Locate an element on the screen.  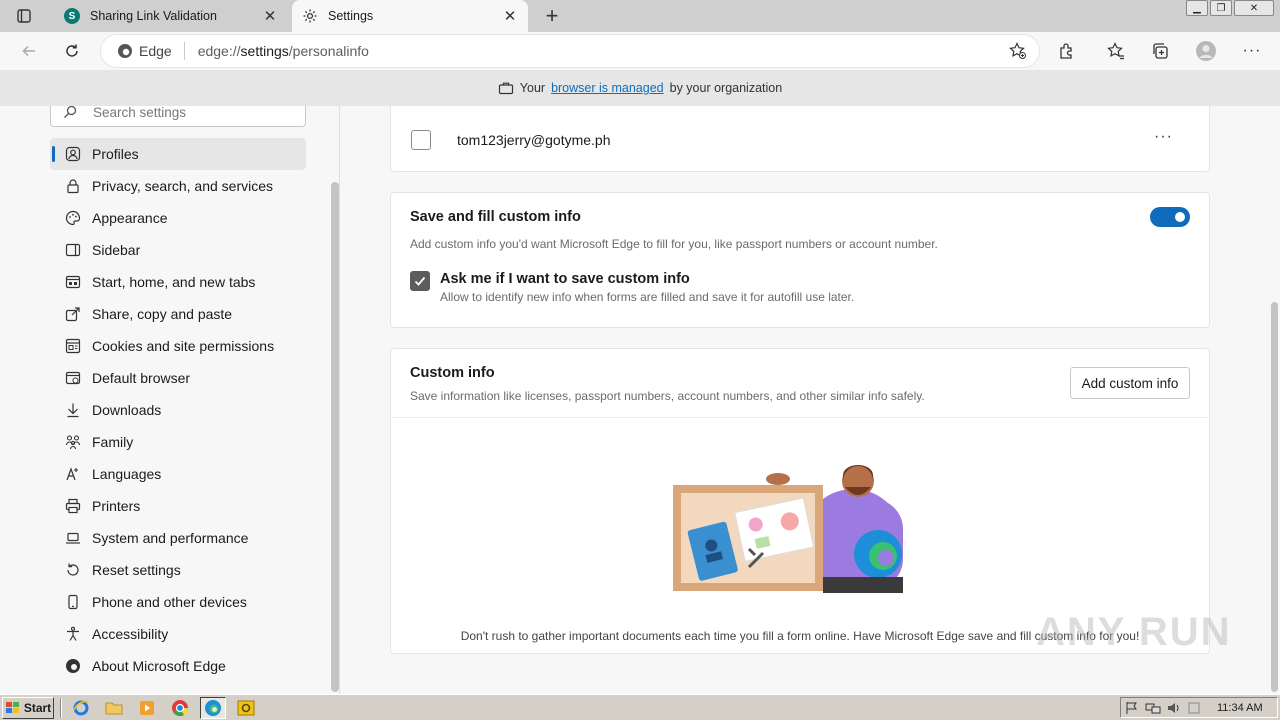
search-input: Search settings is located at coordinates (178, 116).